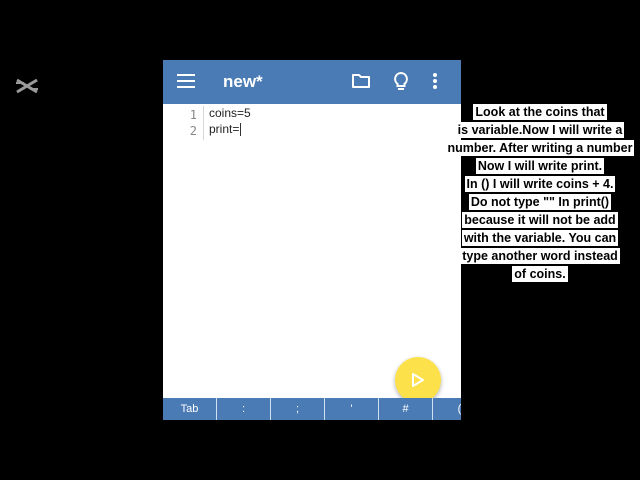 The height and width of the screenshot is (480, 640). What do you see at coordinates (540, 184) in the screenshot?
I see `caption-line: In () I will write coins + 4.` at bounding box center [540, 184].